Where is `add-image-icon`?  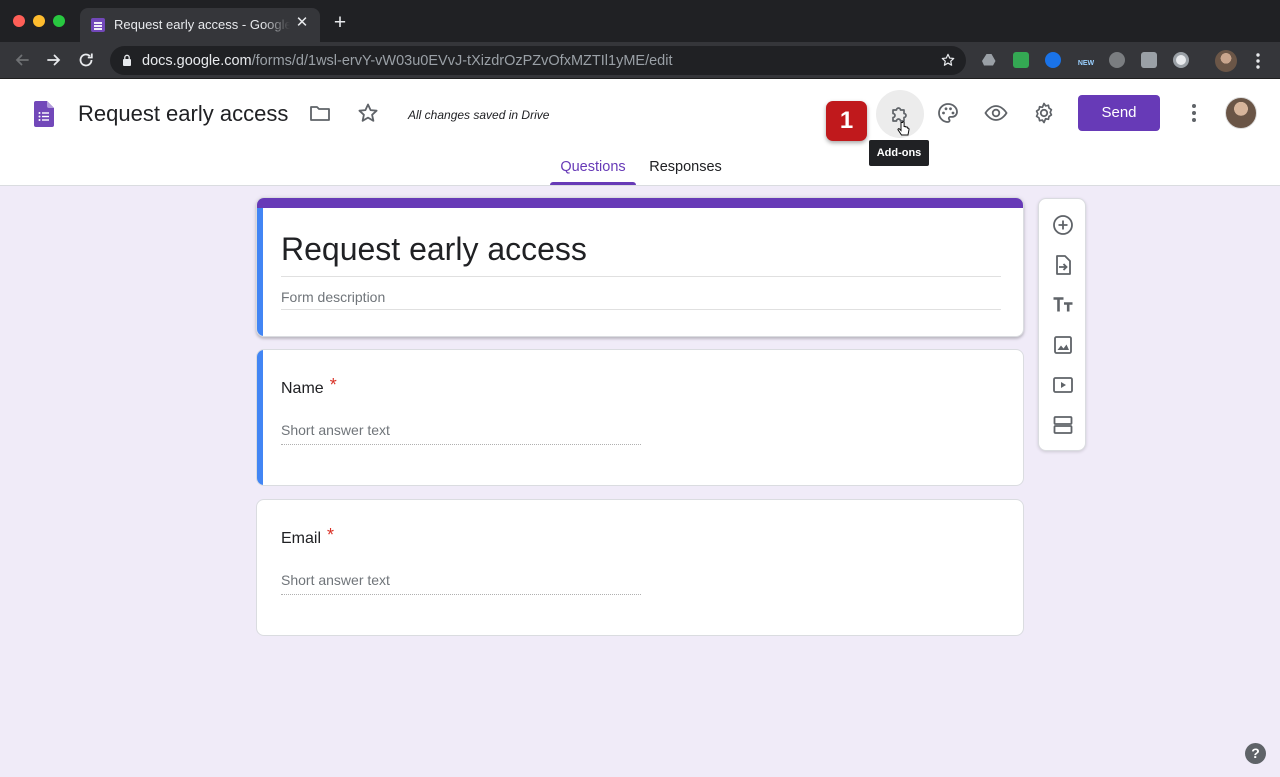 add-image-icon is located at coordinates (1063, 345).